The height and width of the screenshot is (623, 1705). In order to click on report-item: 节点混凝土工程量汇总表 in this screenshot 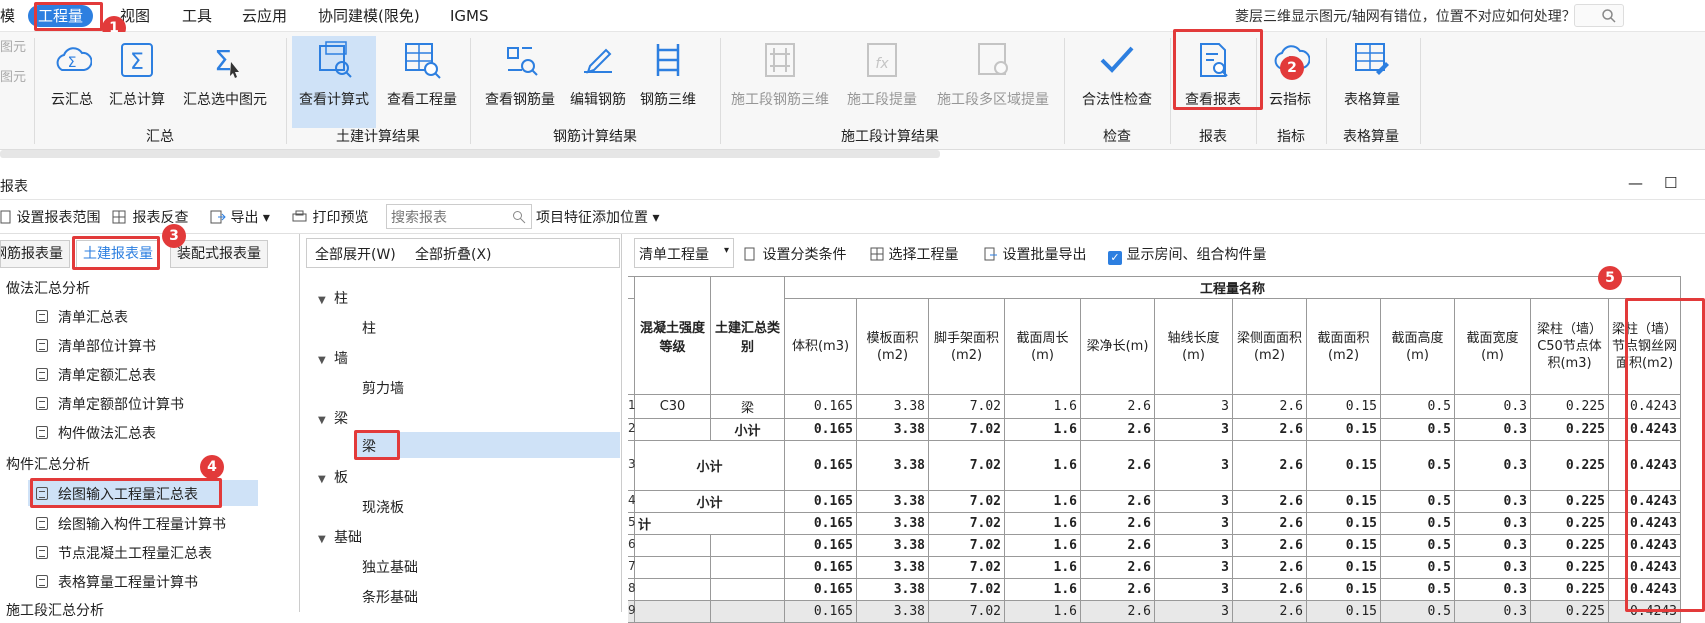, I will do `click(124, 553)`.